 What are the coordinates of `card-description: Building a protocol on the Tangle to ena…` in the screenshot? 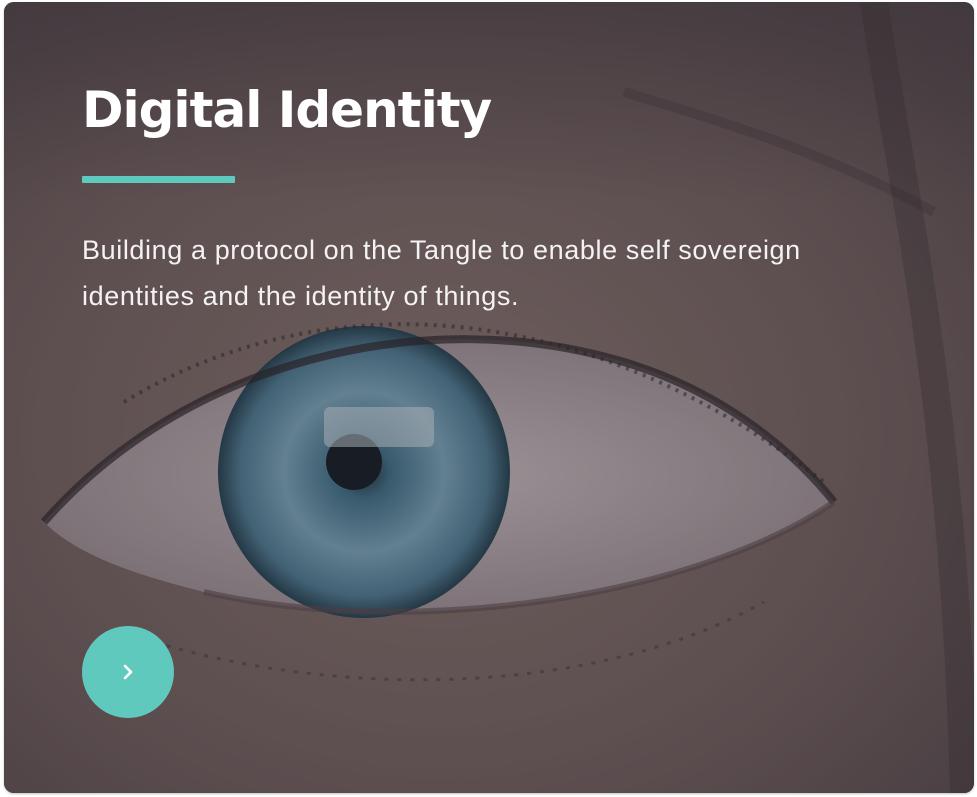 It's located at (441, 273).